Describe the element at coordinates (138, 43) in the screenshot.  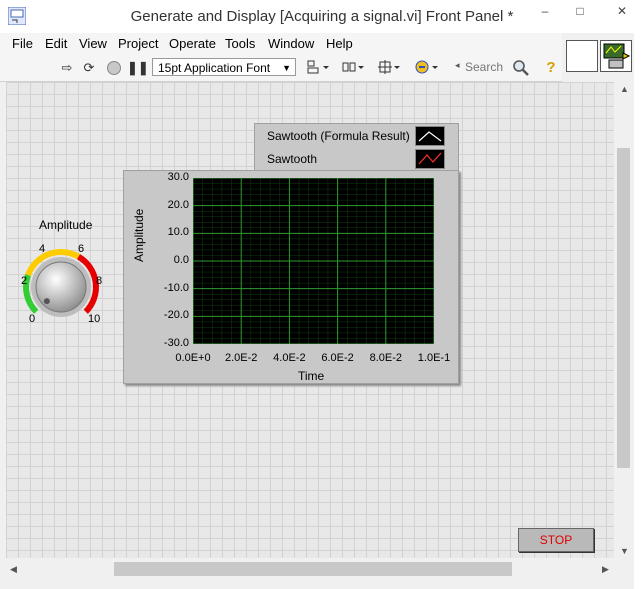
I see `menu-project: Project` at that location.